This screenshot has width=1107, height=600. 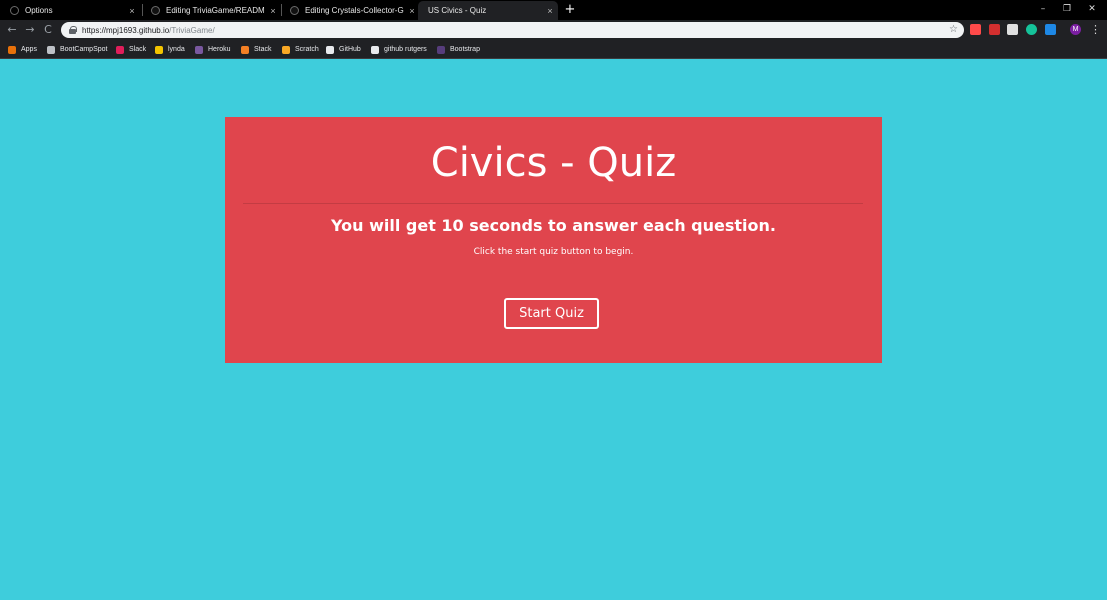 I want to click on bookmark-label: Heroku, so click(x=219, y=49).